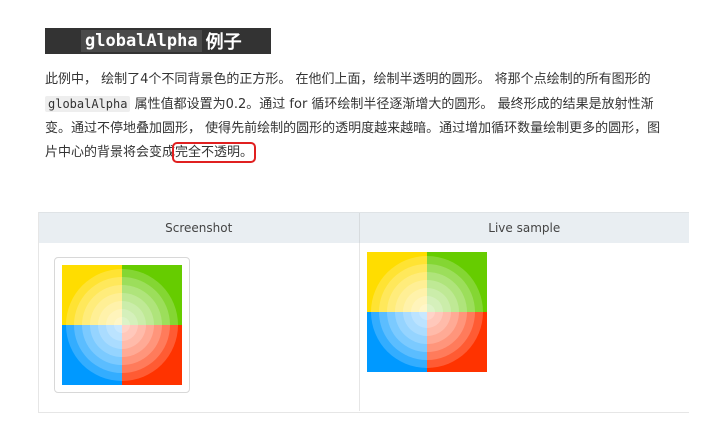 Image resolution: width=710 pixels, height=440 pixels. What do you see at coordinates (223, 42) in the screenshot?
I see `heading-suffix: 例子` at bounding box center [223, 42].